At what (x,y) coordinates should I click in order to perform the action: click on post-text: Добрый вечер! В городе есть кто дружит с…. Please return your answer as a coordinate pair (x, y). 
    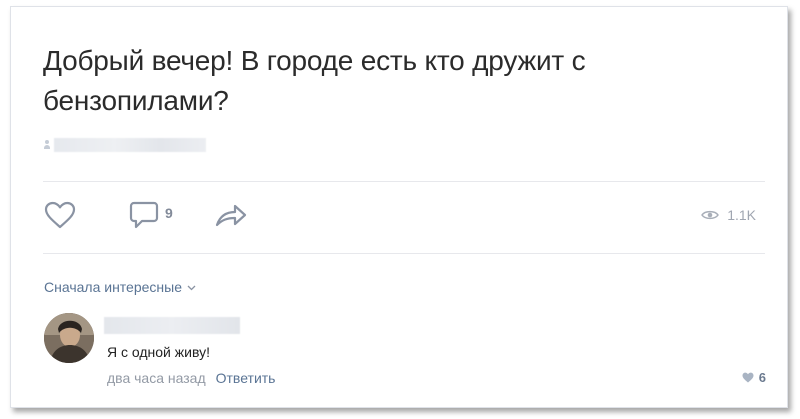
    Looking at the image, I should click on (314, 80).